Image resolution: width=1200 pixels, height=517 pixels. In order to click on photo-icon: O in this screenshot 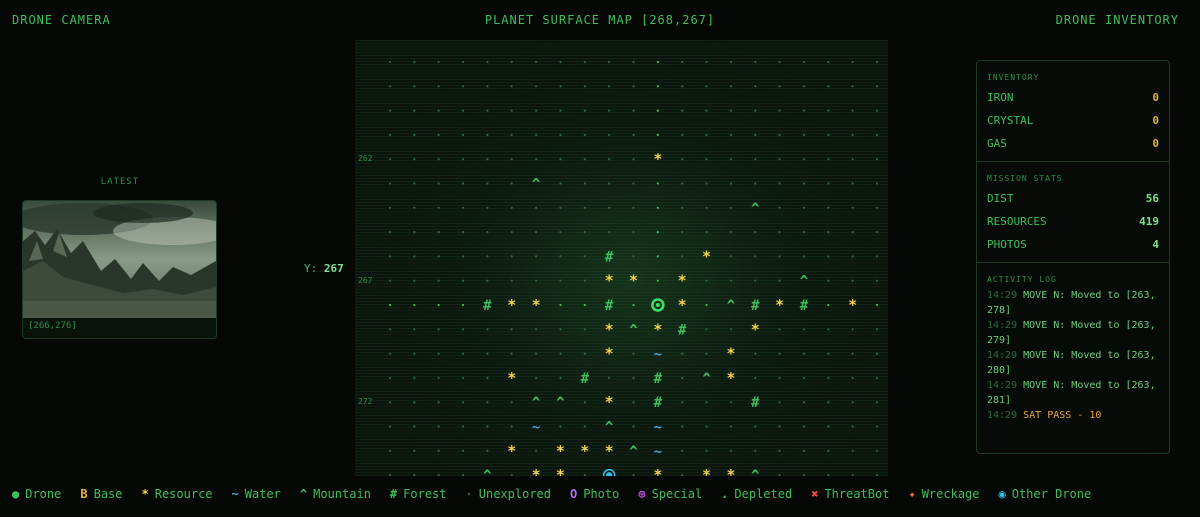, I will do `click(574, 494)`.